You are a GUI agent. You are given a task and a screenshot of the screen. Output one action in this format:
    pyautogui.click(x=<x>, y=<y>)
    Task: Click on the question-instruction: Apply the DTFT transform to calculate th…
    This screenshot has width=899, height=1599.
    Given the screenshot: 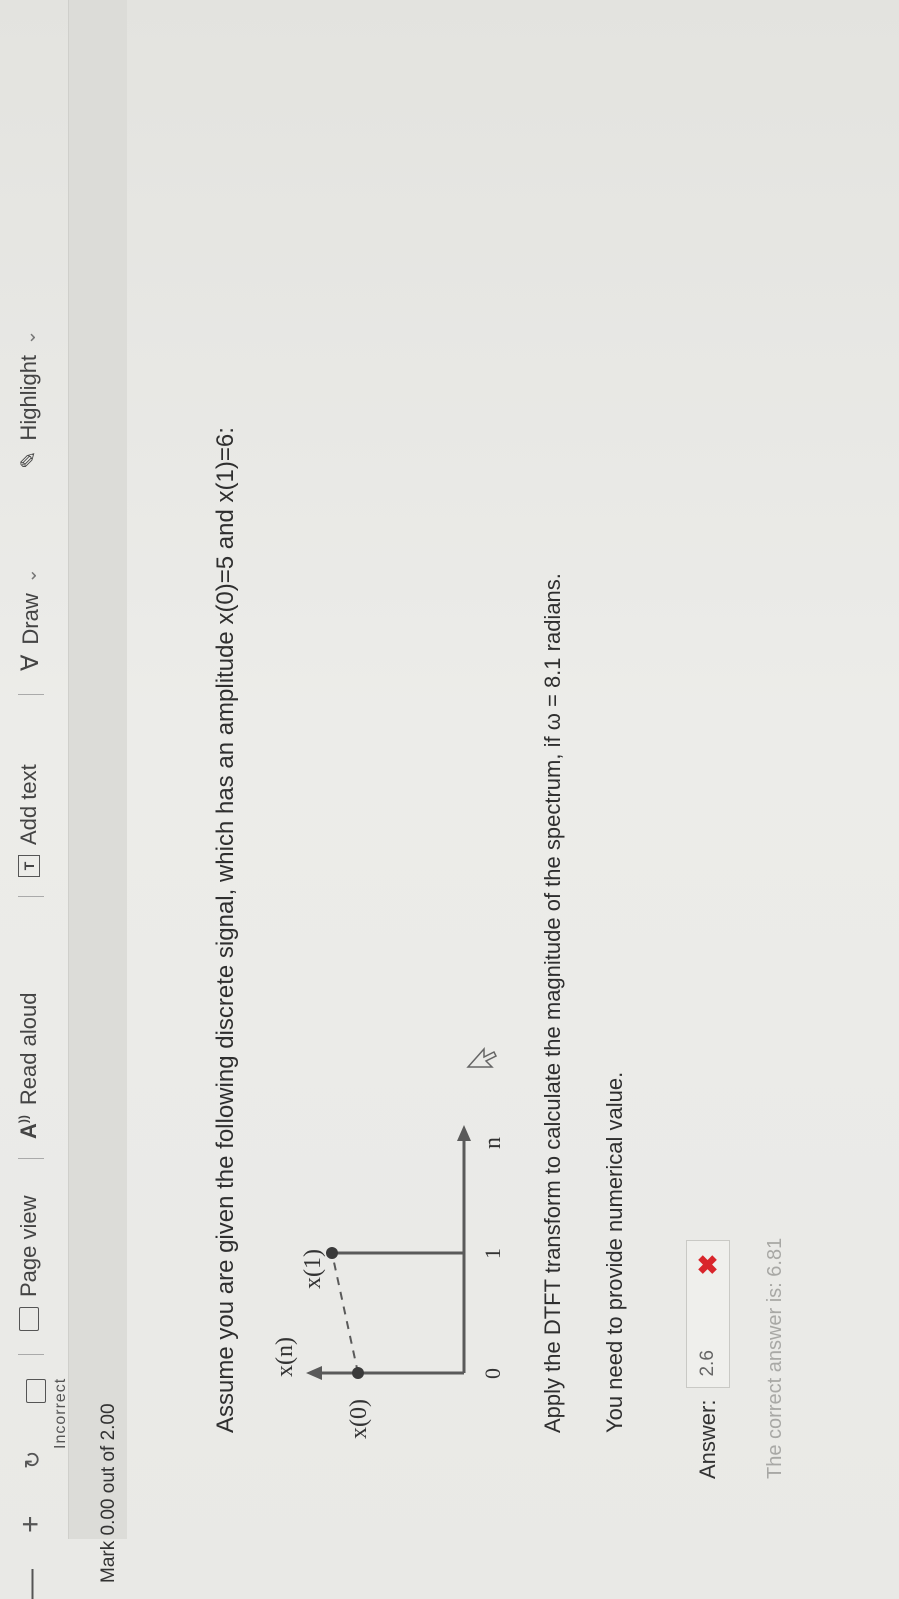 What is the action you would take?
    pyautogui.click(x=552, y=1003)
    